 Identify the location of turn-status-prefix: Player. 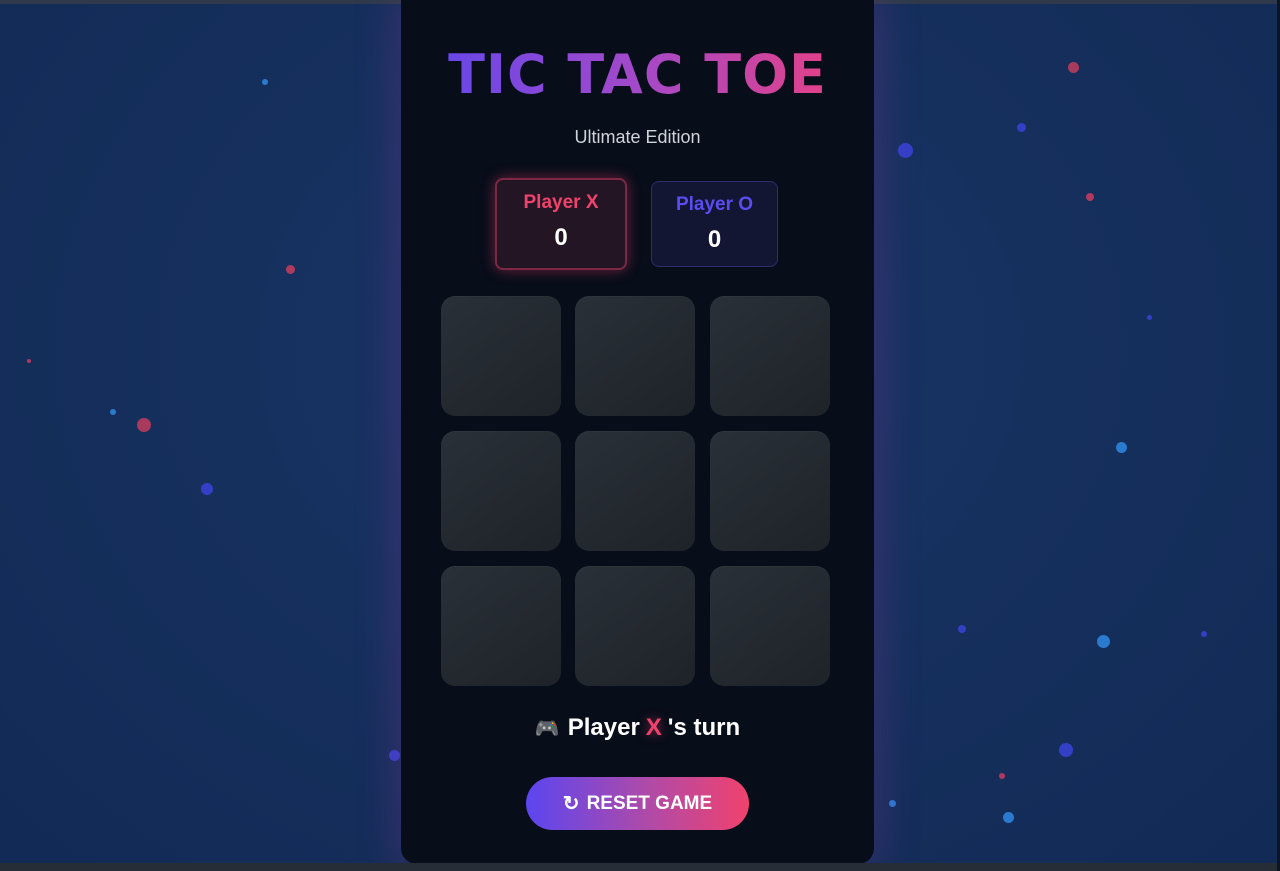
(603, 727).